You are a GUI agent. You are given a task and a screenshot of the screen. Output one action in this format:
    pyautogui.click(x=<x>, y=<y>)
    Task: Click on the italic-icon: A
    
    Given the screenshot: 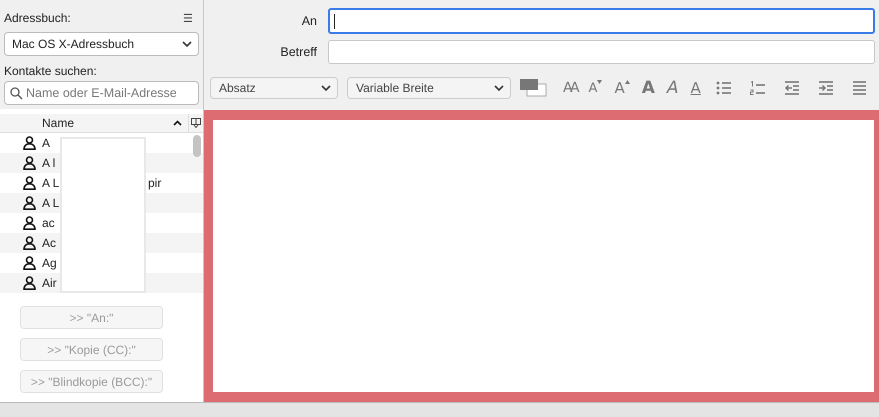 What is the action you would take?
    pyautogui.click(x=672, y=88)
    